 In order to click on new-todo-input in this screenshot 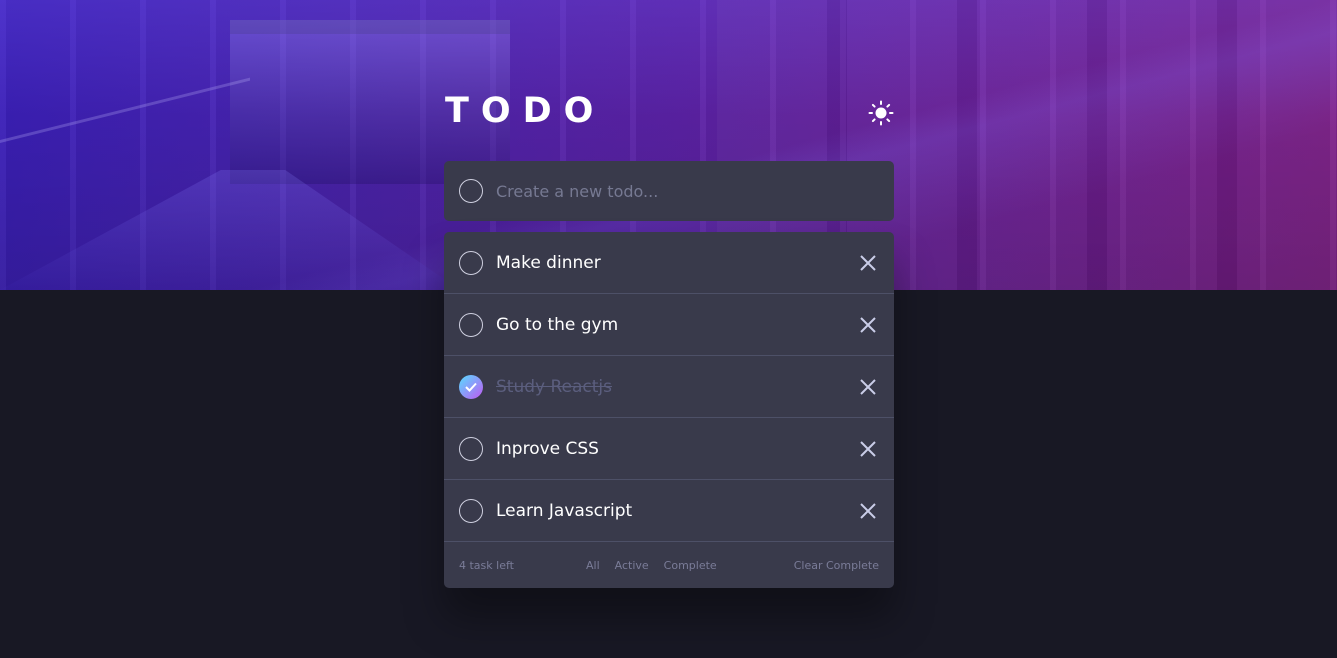, I will do `click(686, 191)`.